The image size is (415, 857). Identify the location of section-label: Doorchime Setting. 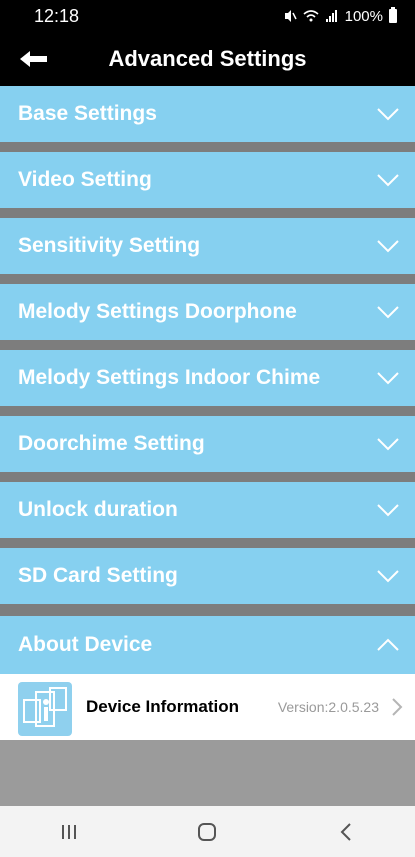
(111, 443).